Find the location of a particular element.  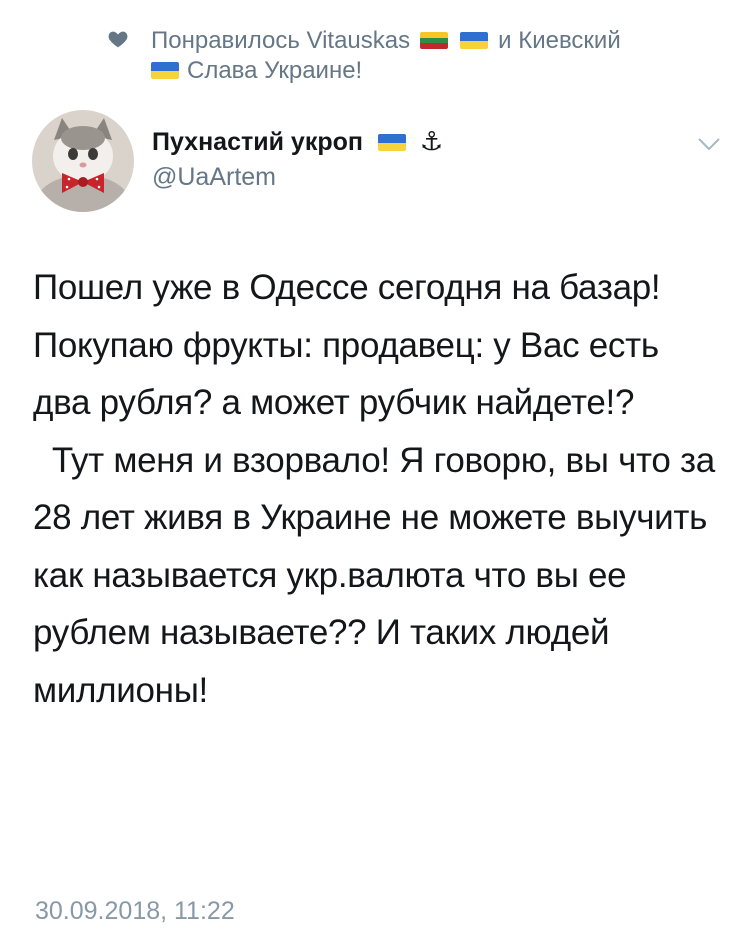

tweet-timestamp: 30.09.2018, 11:22 is located at coordinates (135, 911).